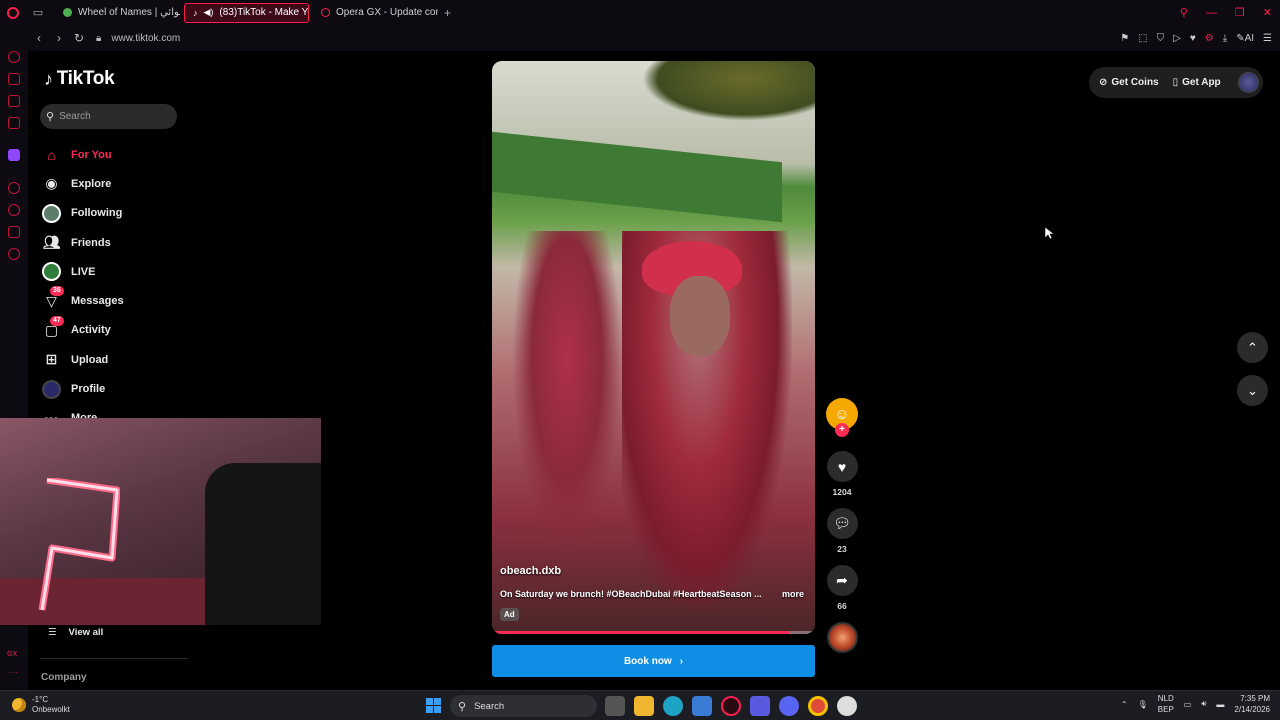 Image resolution: width=1280 pixels, height=720 pixels. I want to click on more-dots-icon: ···, so click(13, 672).